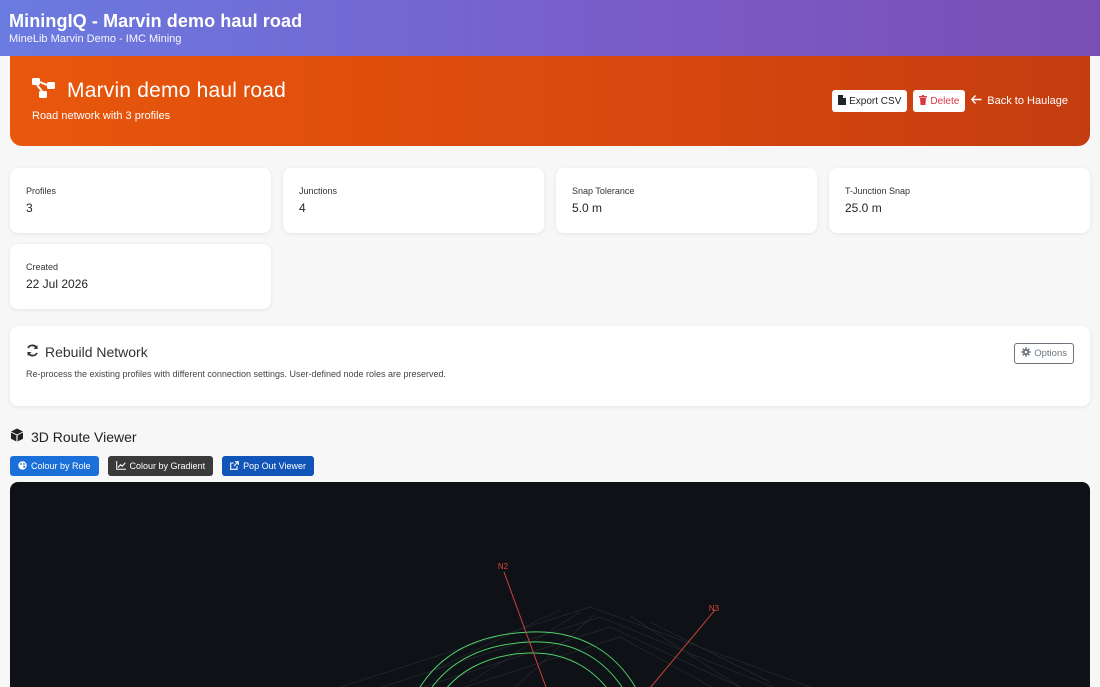 Image resolution: width=1100 pixels, height=687 pixels. I want to click on options-button: Options, so click(1044, 353).